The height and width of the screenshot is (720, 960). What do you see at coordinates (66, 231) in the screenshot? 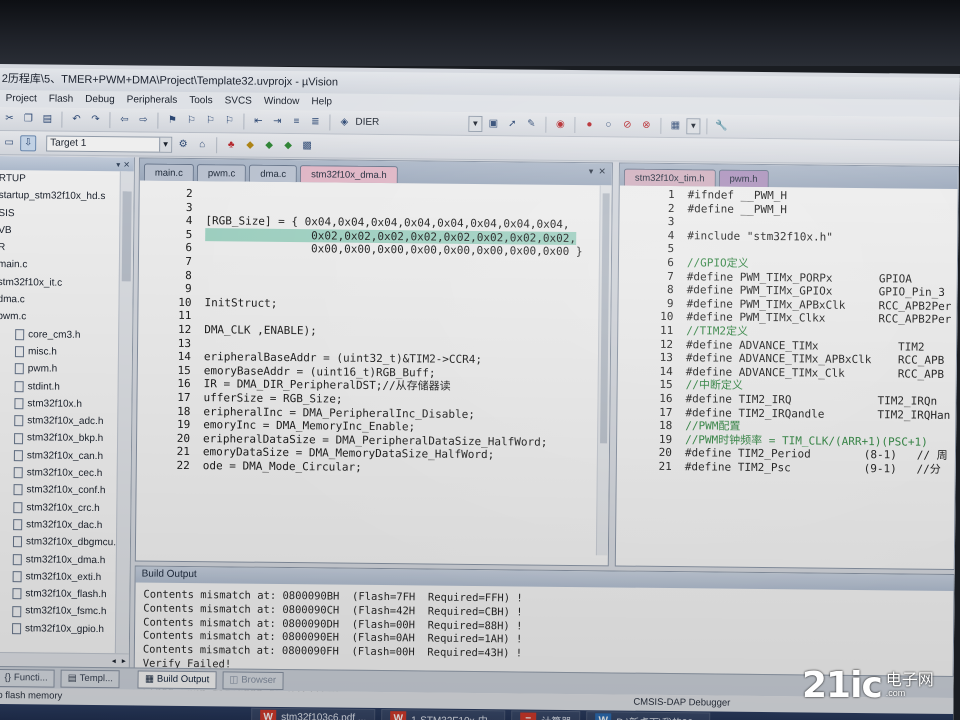
I see `project-tree-item: VB` at bounding box center [66, 231].